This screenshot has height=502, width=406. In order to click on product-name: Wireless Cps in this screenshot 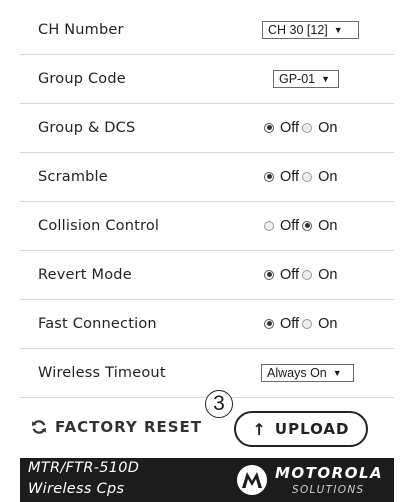, I will do `click(76, 489)`.